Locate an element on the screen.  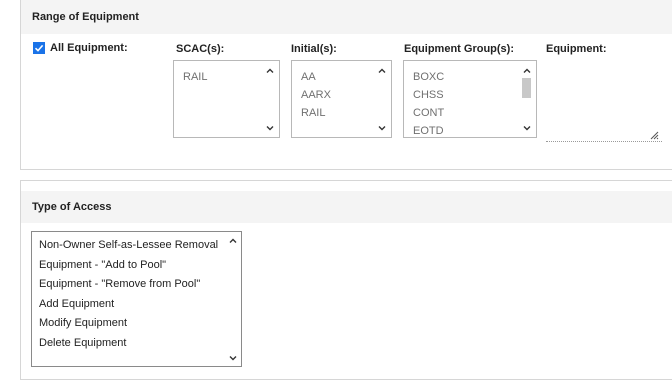
all-equipment-label: All Equipment: is located at coordinates (89, 48).